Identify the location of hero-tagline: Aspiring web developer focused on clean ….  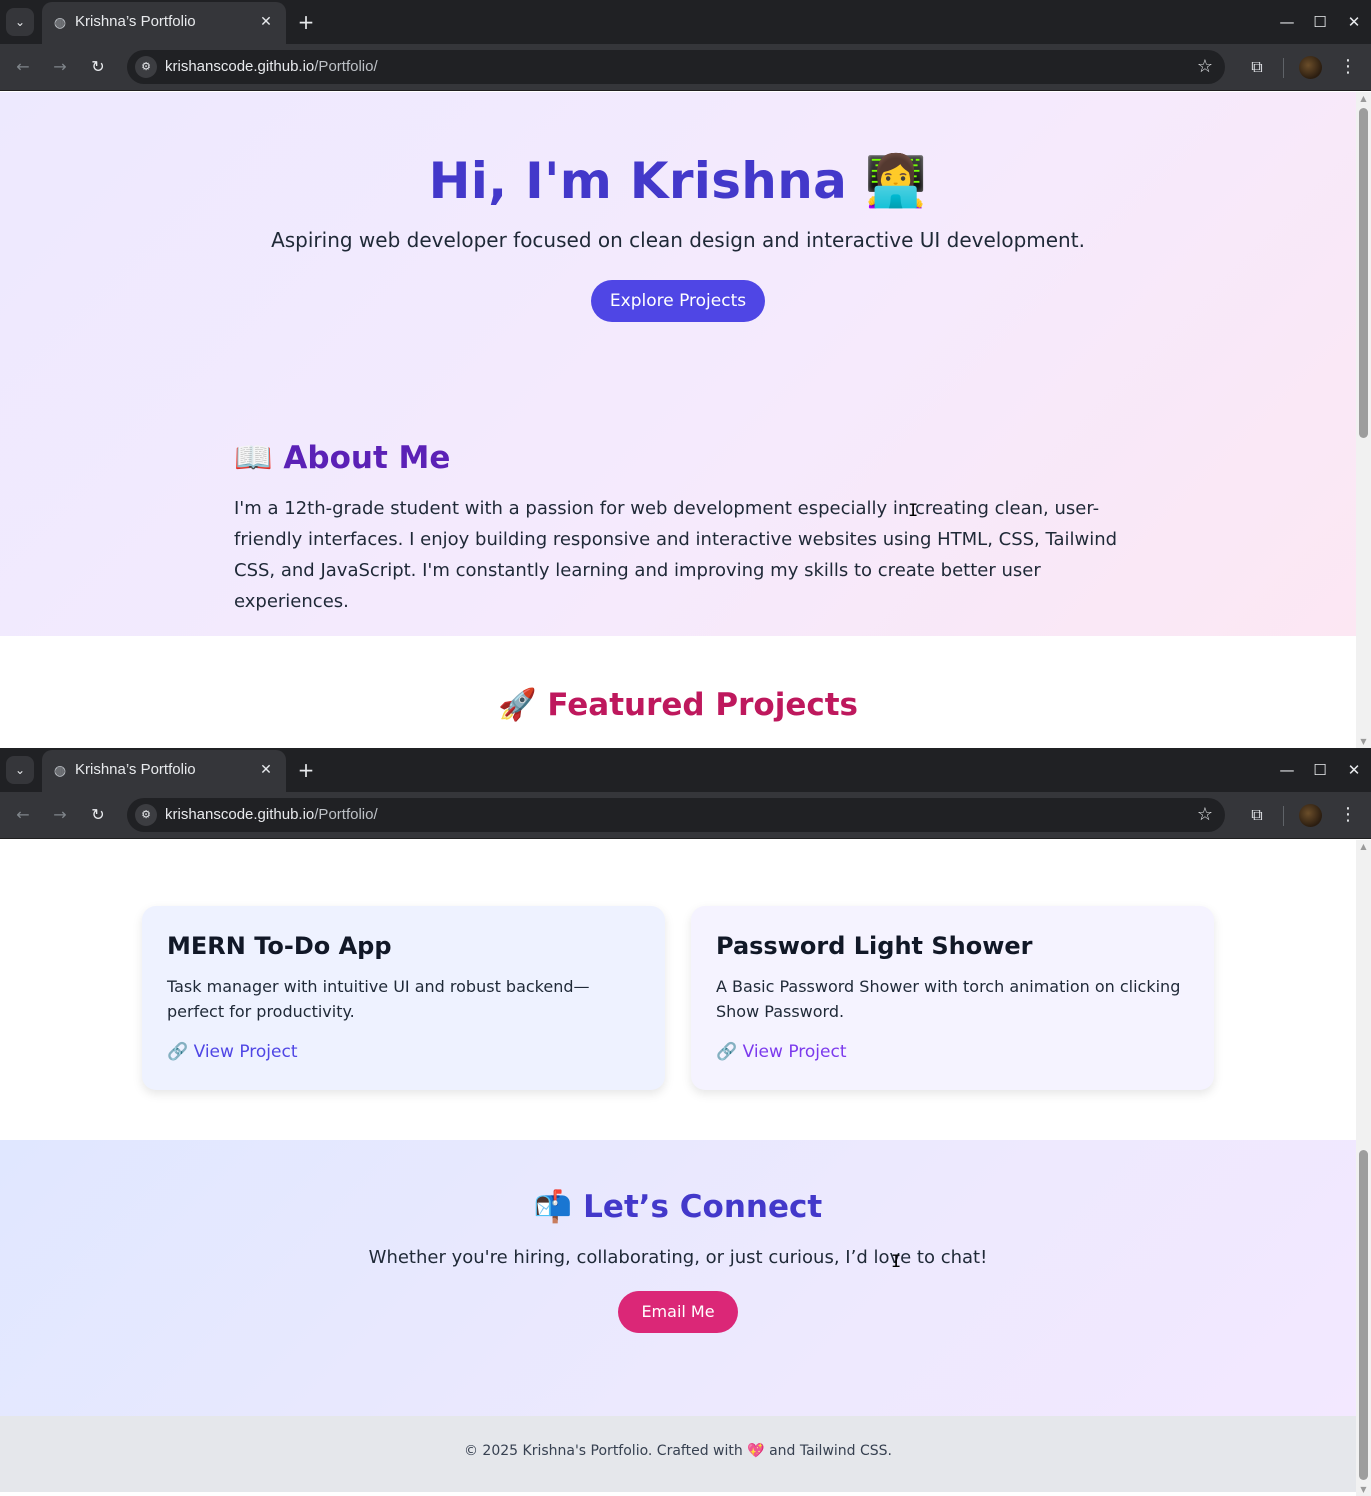
(678, 240).